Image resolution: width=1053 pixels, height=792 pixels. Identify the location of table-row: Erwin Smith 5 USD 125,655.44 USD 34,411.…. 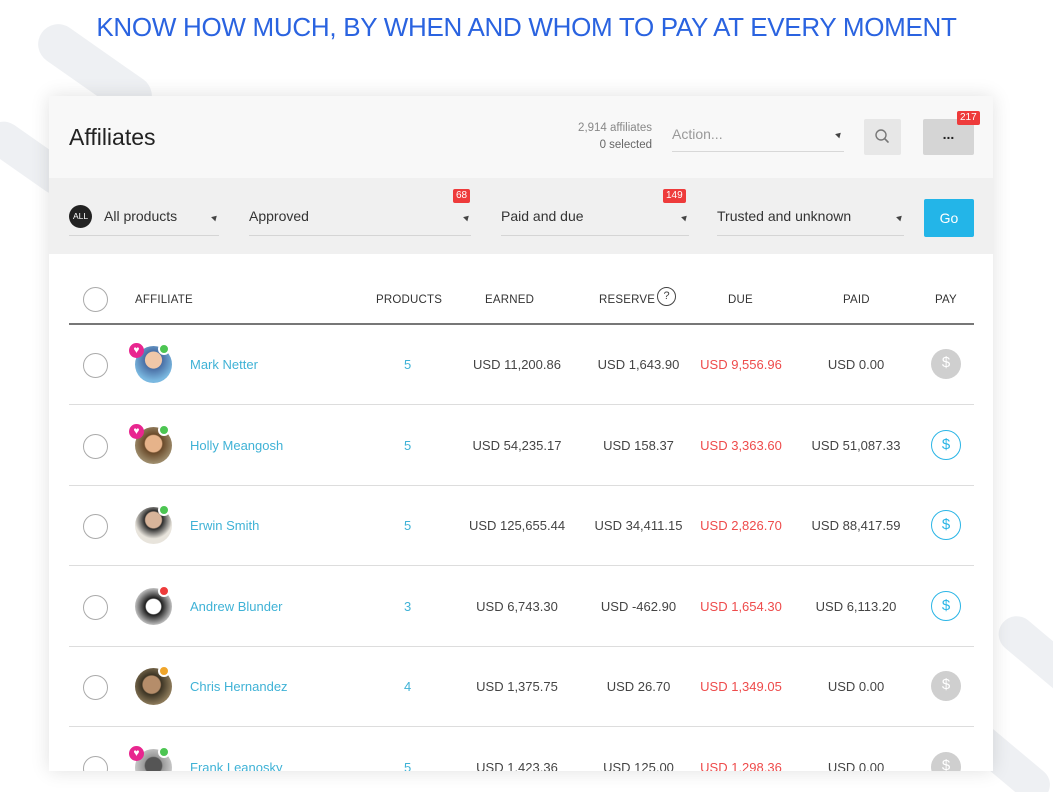
(521, 526).